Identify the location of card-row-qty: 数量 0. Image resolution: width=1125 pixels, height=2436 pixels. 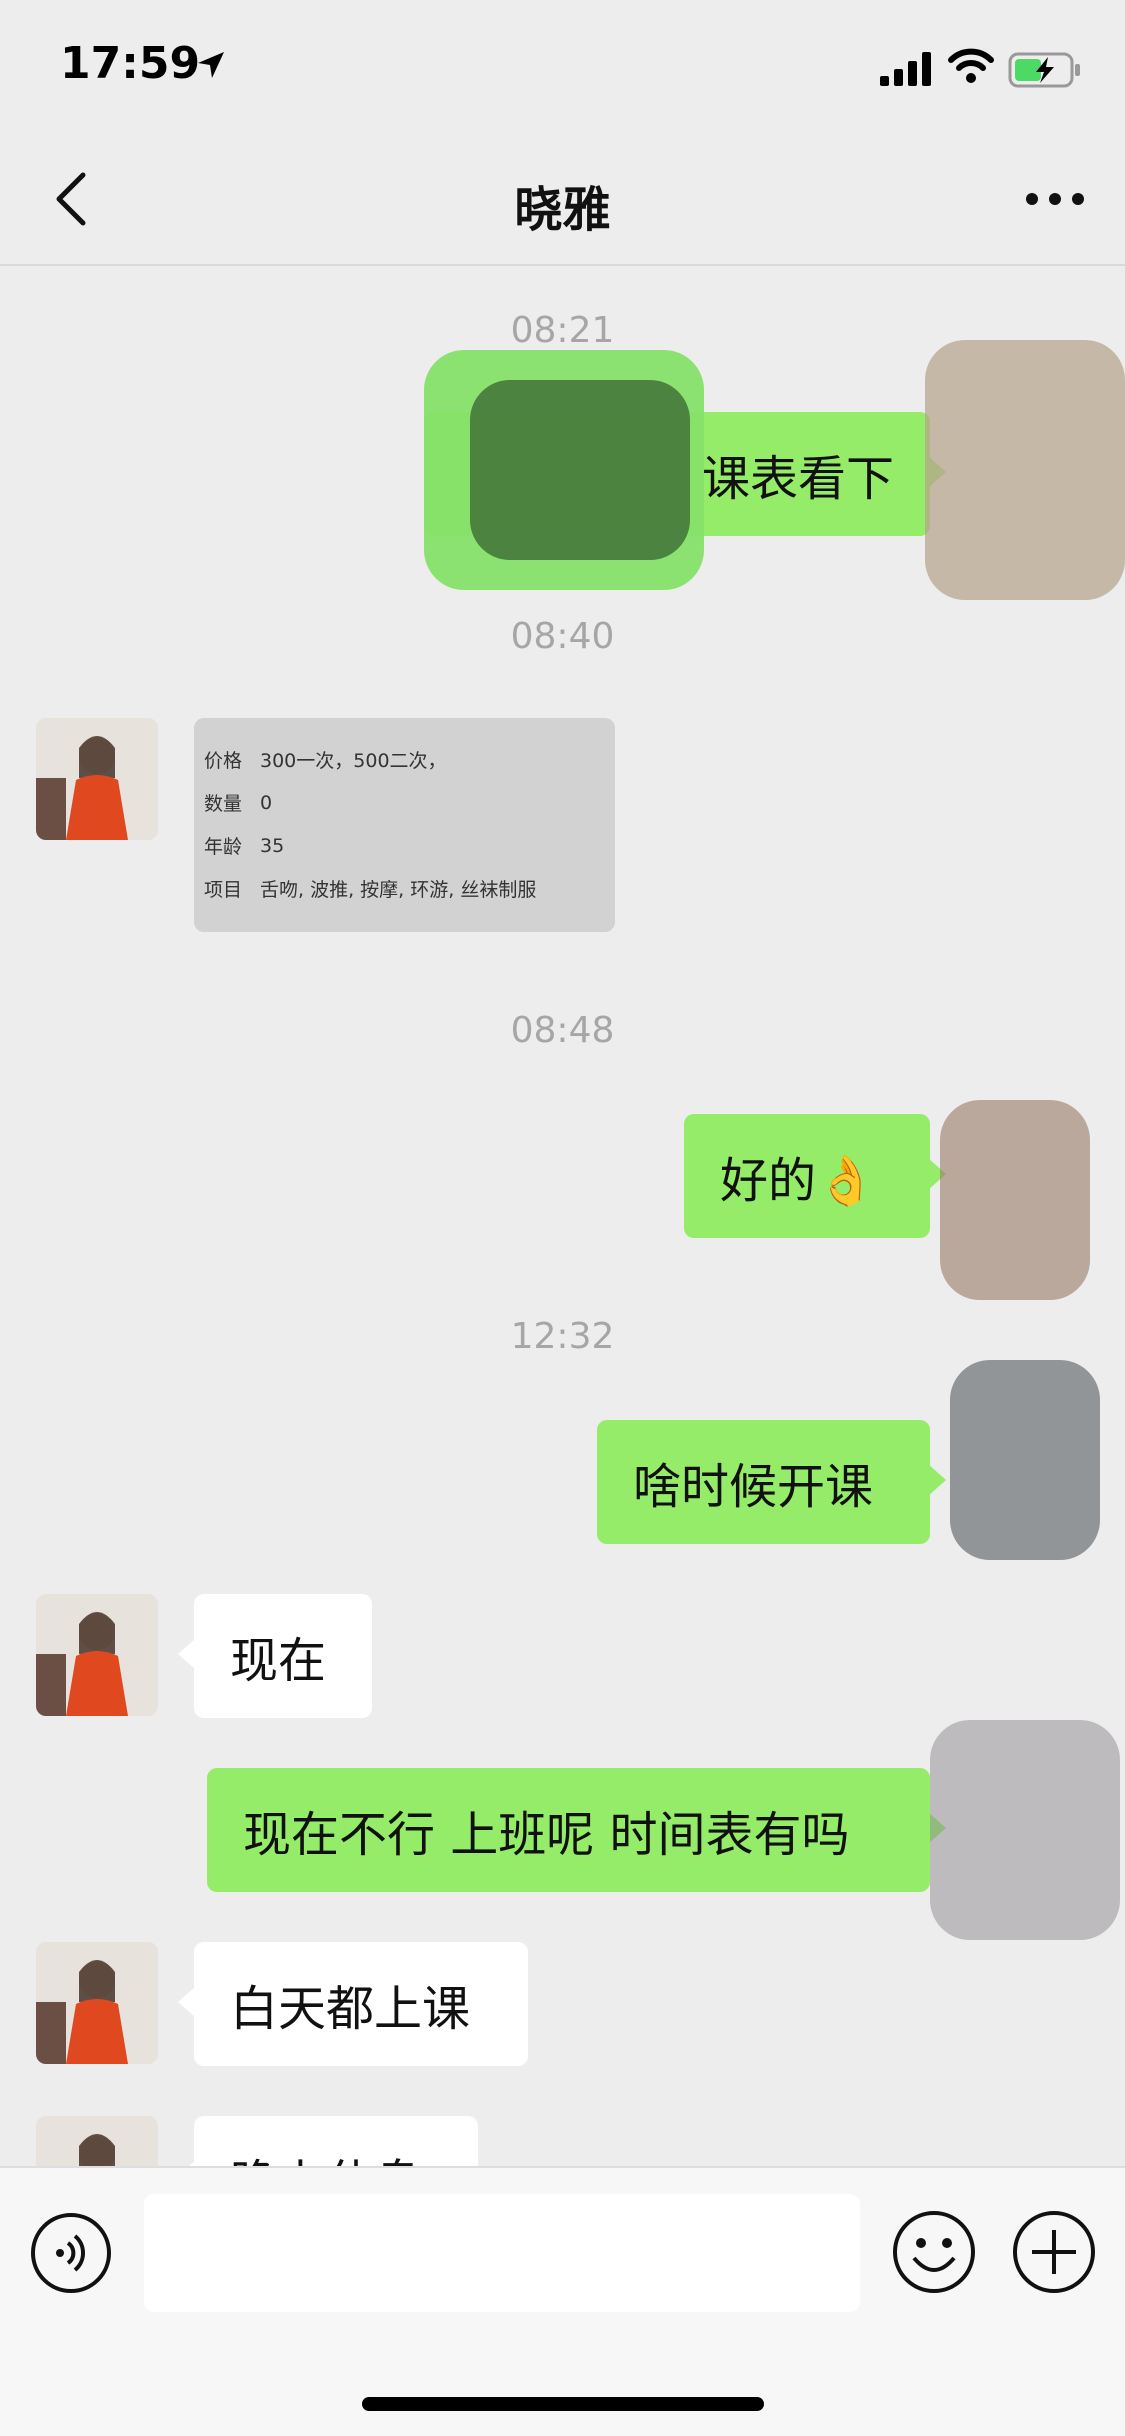
(238, 803).